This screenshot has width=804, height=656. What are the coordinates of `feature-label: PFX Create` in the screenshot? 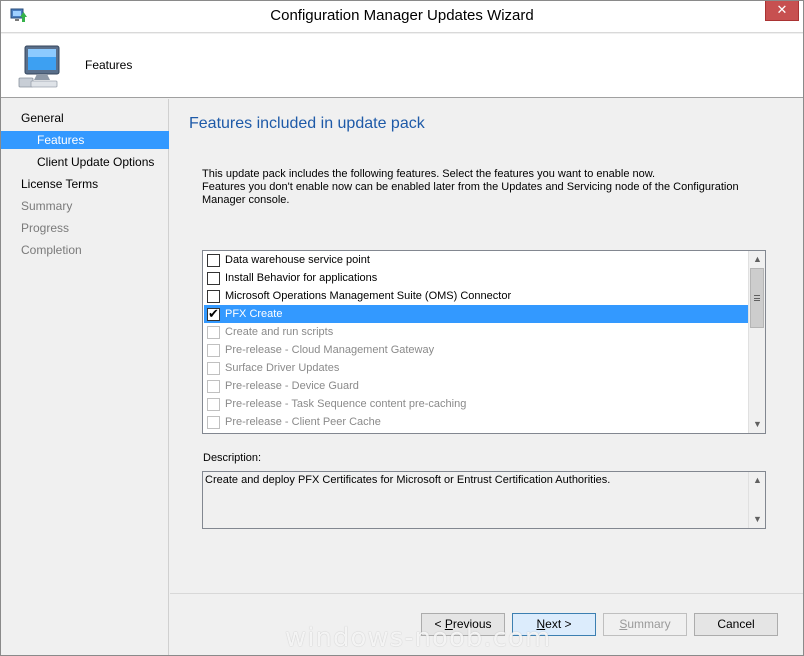 It's located at (254, 314).